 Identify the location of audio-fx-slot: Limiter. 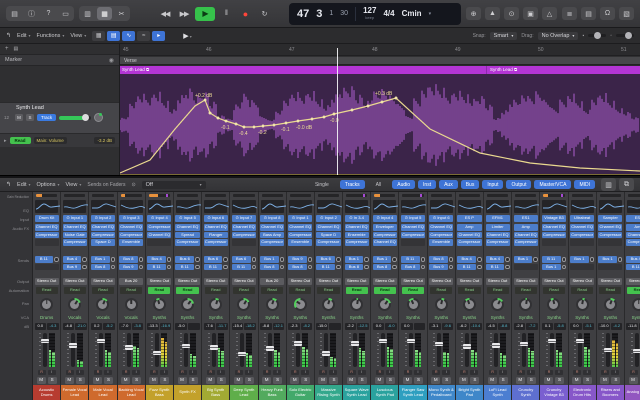
(497, 227).